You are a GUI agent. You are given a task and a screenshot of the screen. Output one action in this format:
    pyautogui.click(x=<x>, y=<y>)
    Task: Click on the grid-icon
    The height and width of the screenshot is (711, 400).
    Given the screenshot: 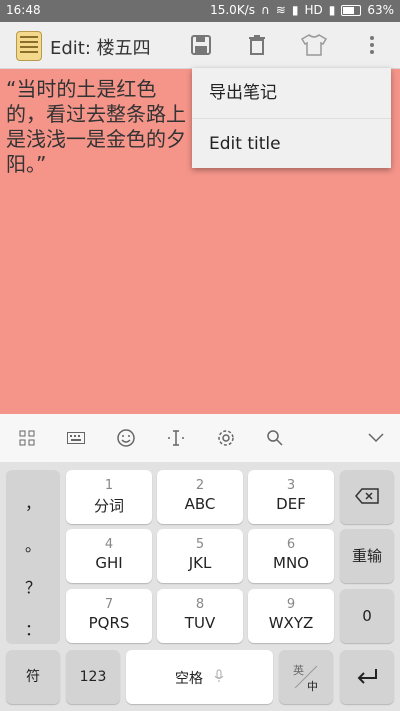 What is the action you would take?
    pyautogui.click(x=27, y=438)
    